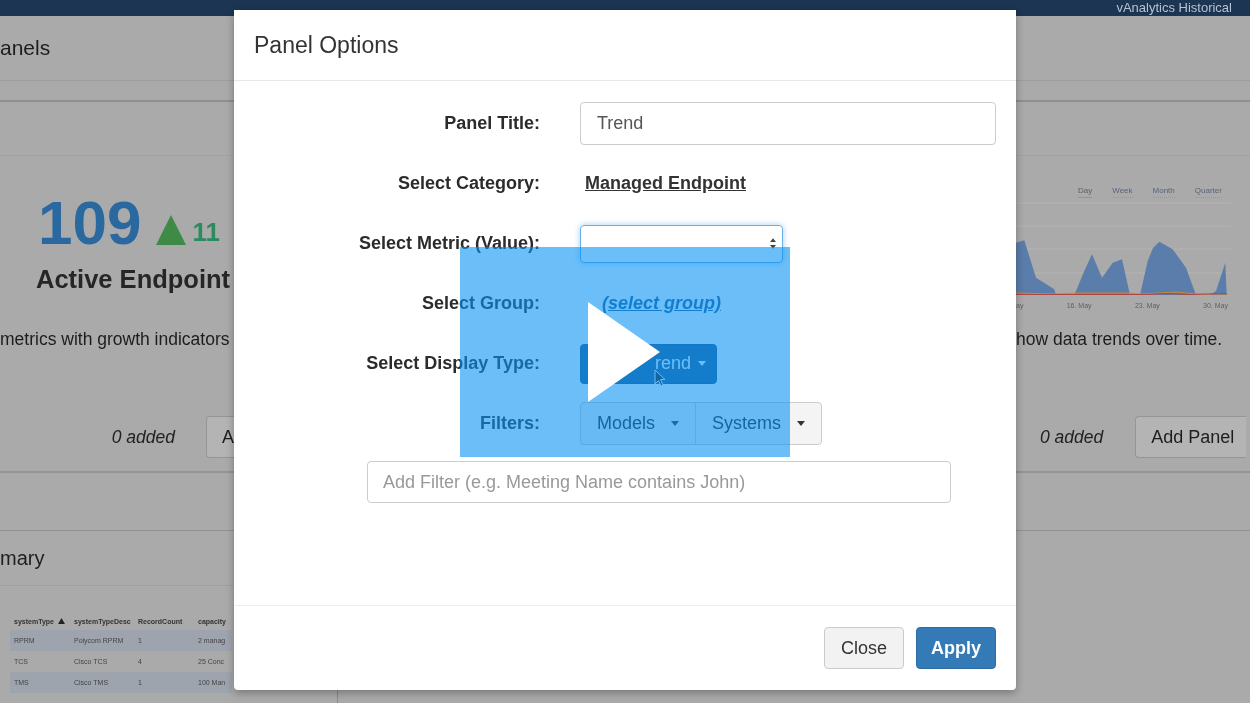  What do you see at coordinates (1085, 192) in the screenshot?
I see `range-tab: Day` at bounding box center [1085, 192].